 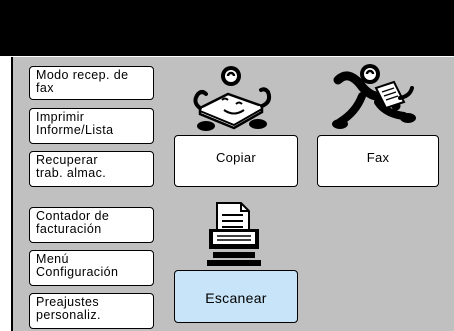 What do you see at coordinates (91, 126) in the screenshot?
I see `side-item-print-report: Imprimir Informe/Lista` at bounding box center [91, 126].